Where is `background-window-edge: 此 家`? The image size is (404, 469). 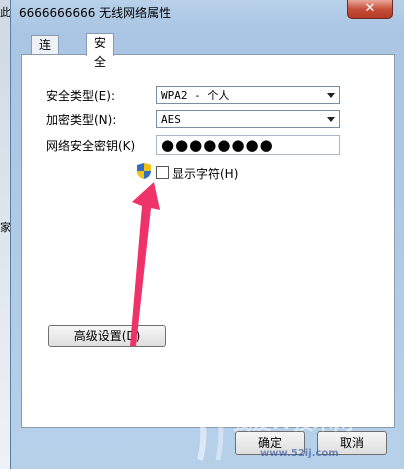
background-window-edge: 此 家 is located at coordinates (5, 234).